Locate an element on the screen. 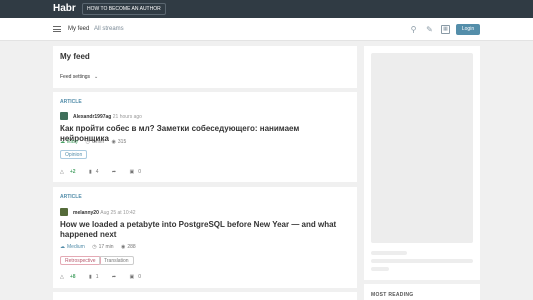 This screenshot has height=300, width=533. feed-settings-button: Feed settings is located at coordinates (75, 77).